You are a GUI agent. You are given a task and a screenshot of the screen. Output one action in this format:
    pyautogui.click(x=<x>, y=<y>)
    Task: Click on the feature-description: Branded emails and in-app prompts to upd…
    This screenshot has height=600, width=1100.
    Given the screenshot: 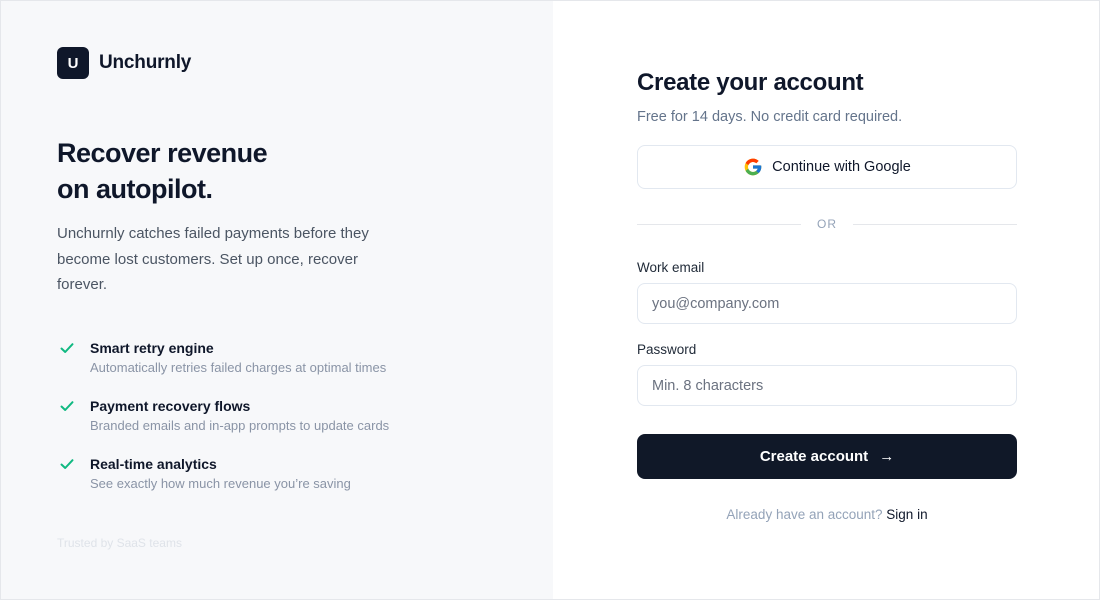 What is the action you would take?
    pyautogui.click(x=240, y=425)
    